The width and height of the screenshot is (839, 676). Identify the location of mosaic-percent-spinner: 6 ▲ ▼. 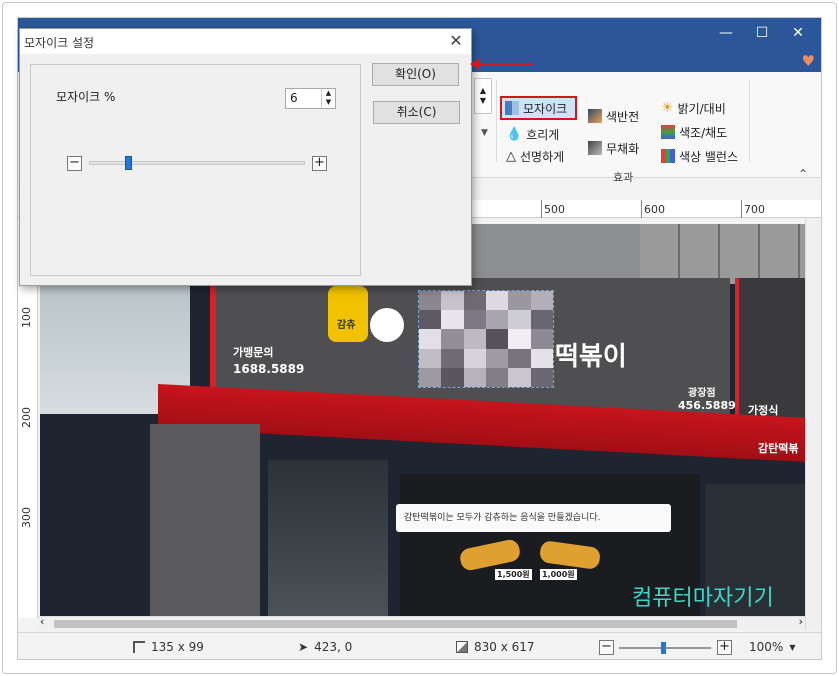
(310, 98).